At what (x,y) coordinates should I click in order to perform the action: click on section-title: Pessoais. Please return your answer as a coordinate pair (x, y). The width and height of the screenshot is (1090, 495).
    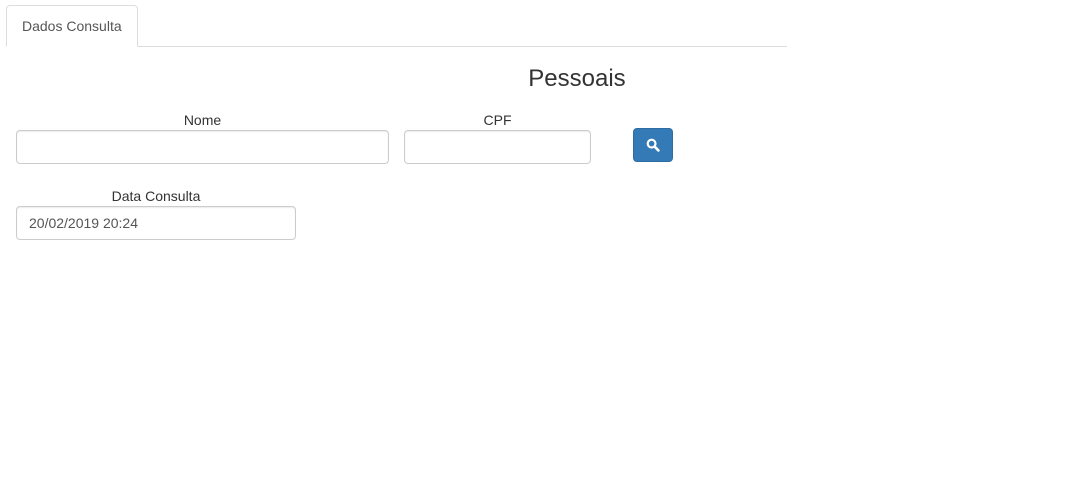
    Looking at the image, I should click on (577, 78).